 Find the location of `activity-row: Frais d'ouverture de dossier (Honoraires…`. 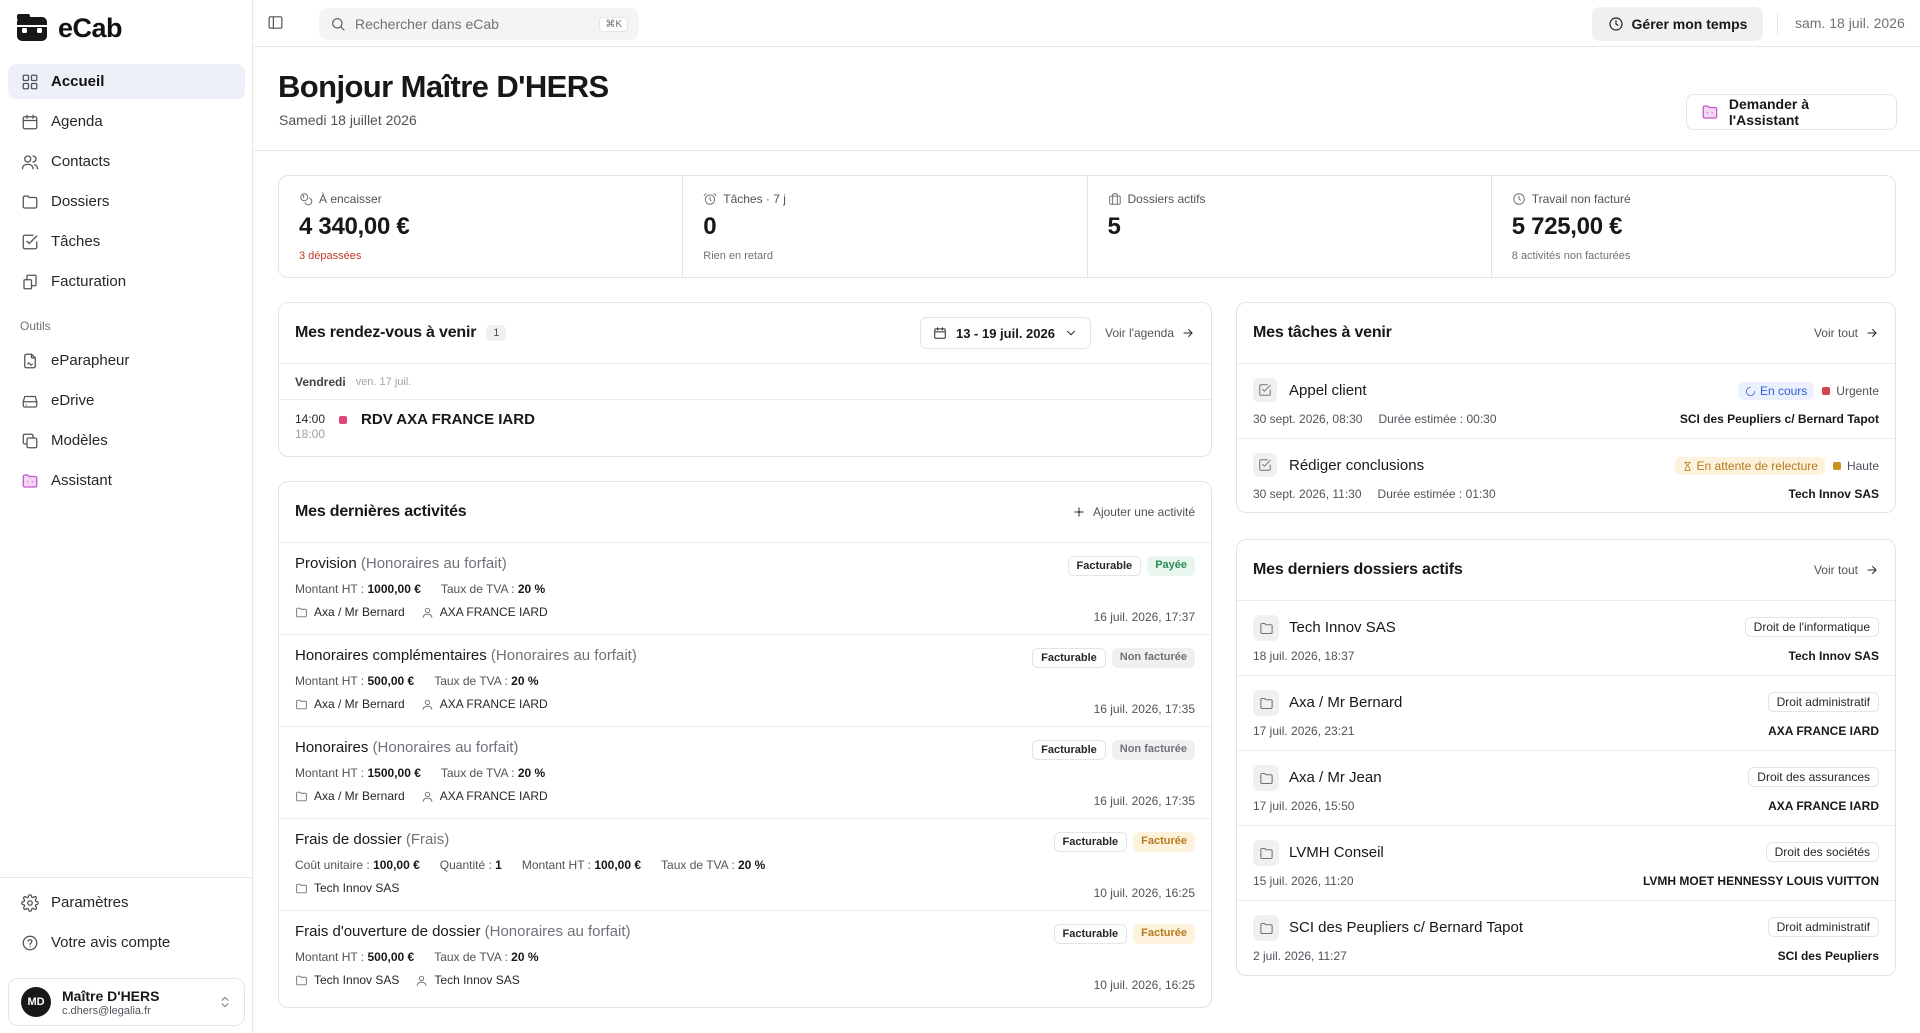

activity-row: Frais d'ouverture de dossier (Honoraires… is located at coordinates (745, 957).